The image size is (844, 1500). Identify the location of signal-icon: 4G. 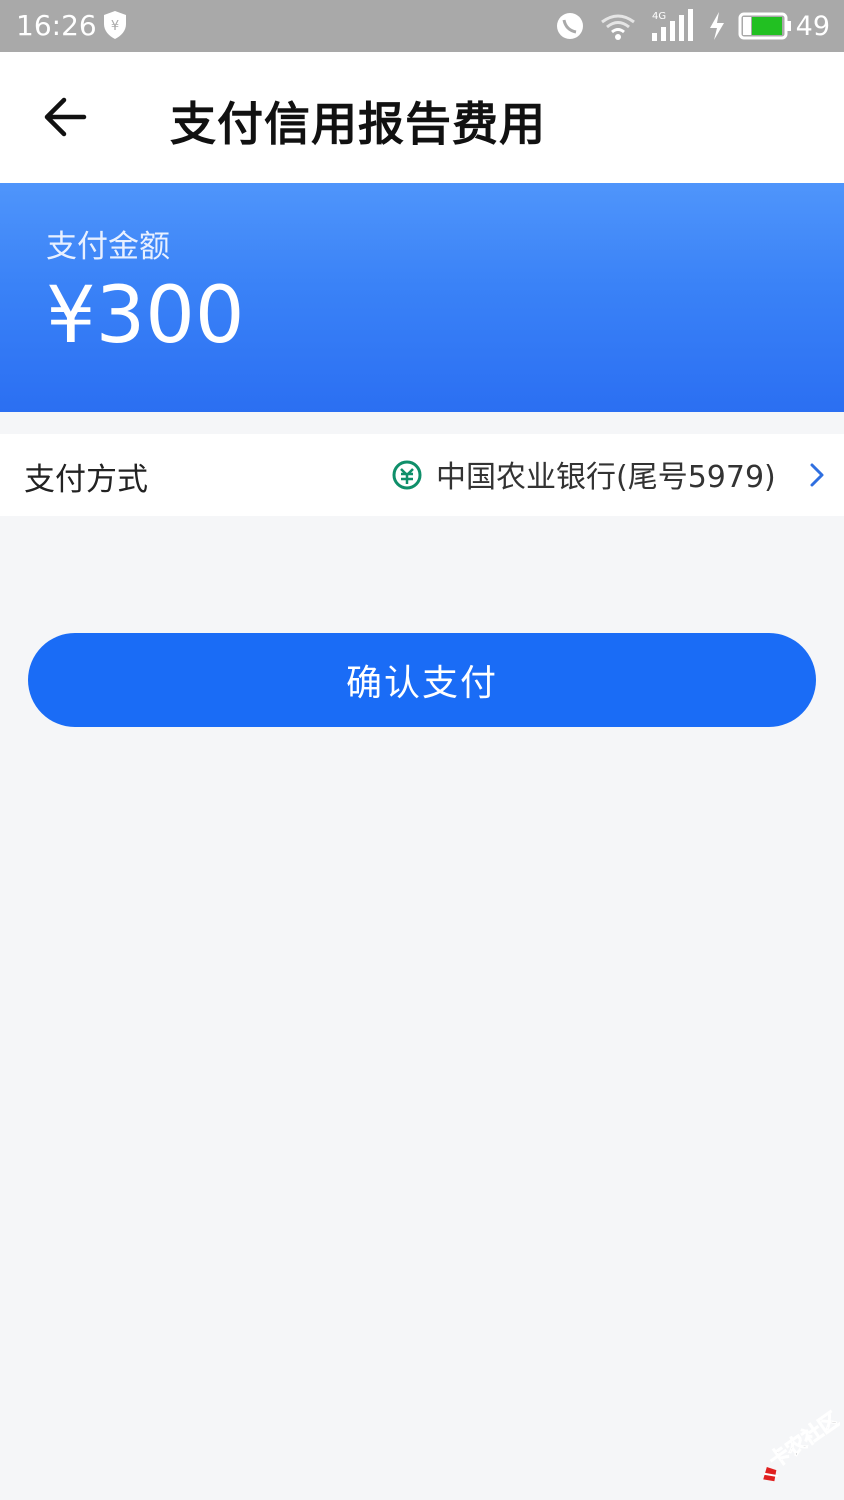
(672, 25).